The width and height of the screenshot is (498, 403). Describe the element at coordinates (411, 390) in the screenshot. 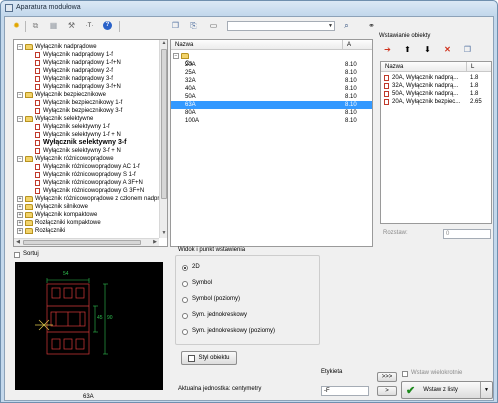

I see `checkmark-icon: ✔` at that location.